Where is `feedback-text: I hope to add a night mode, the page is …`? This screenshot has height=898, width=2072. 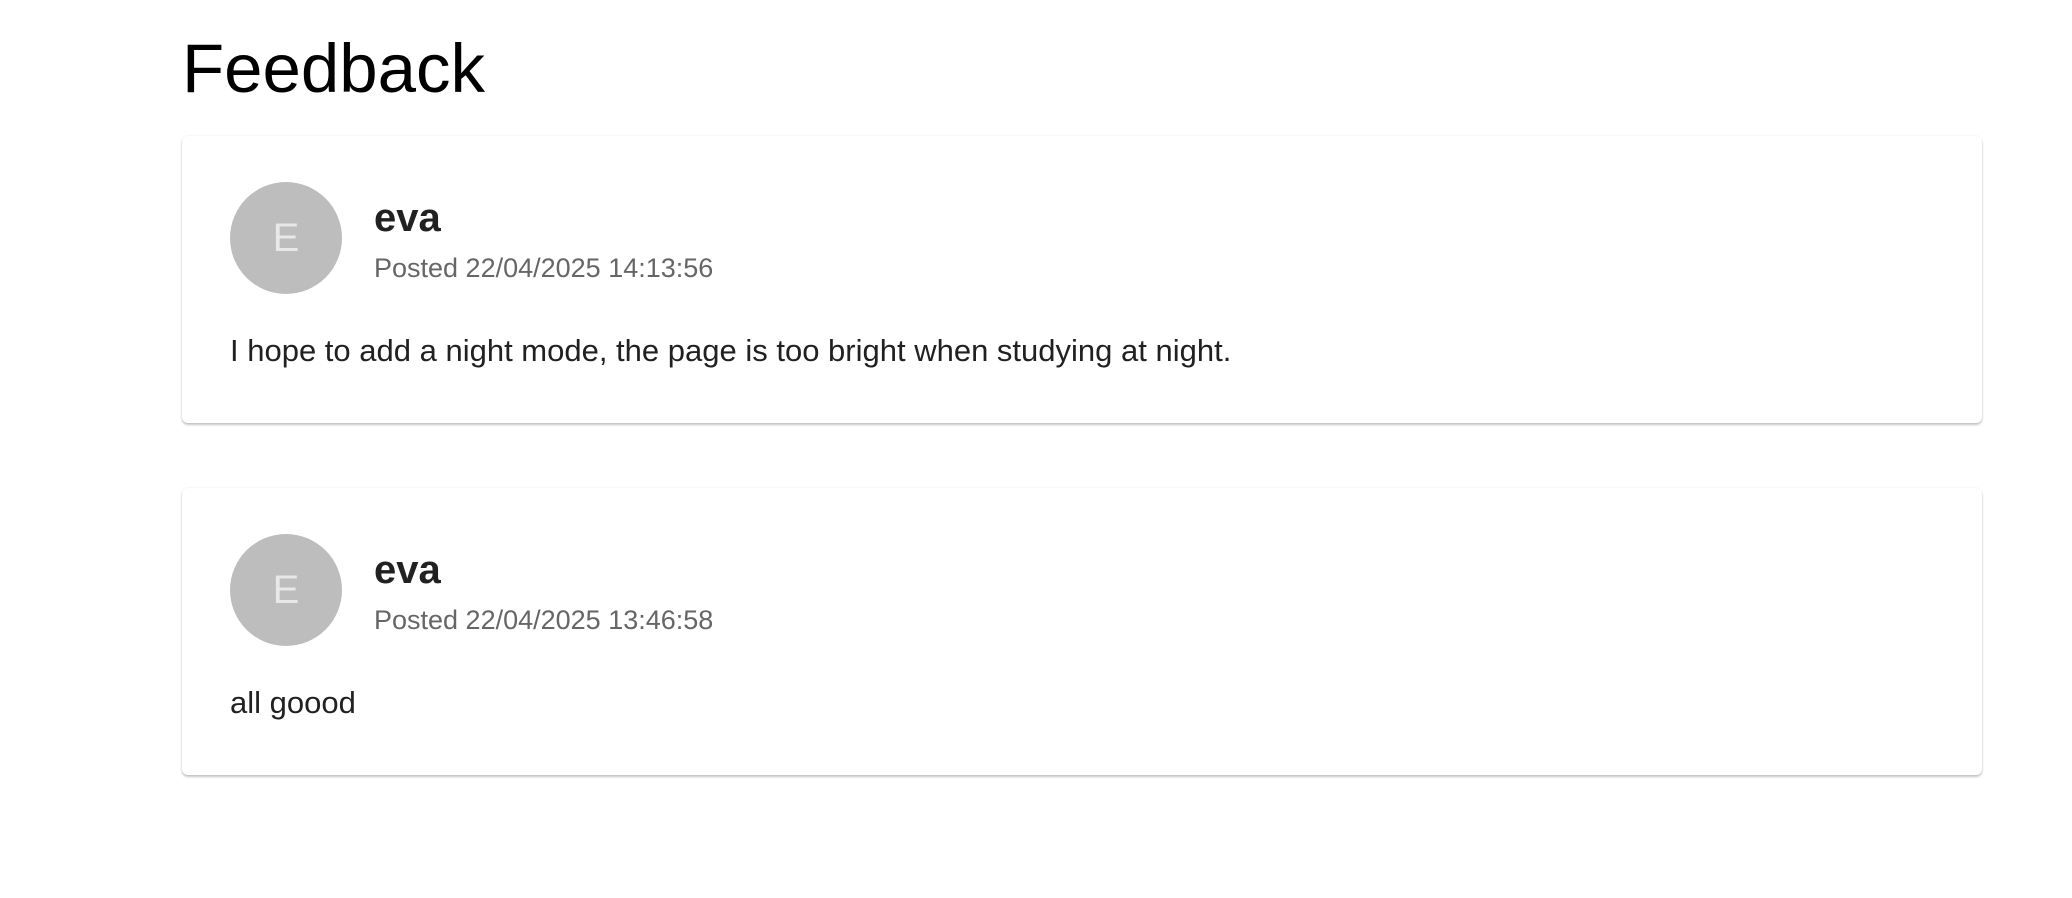
feedback-text: I hope to add a night mode, the page is … is located at coordinates (731, 350).